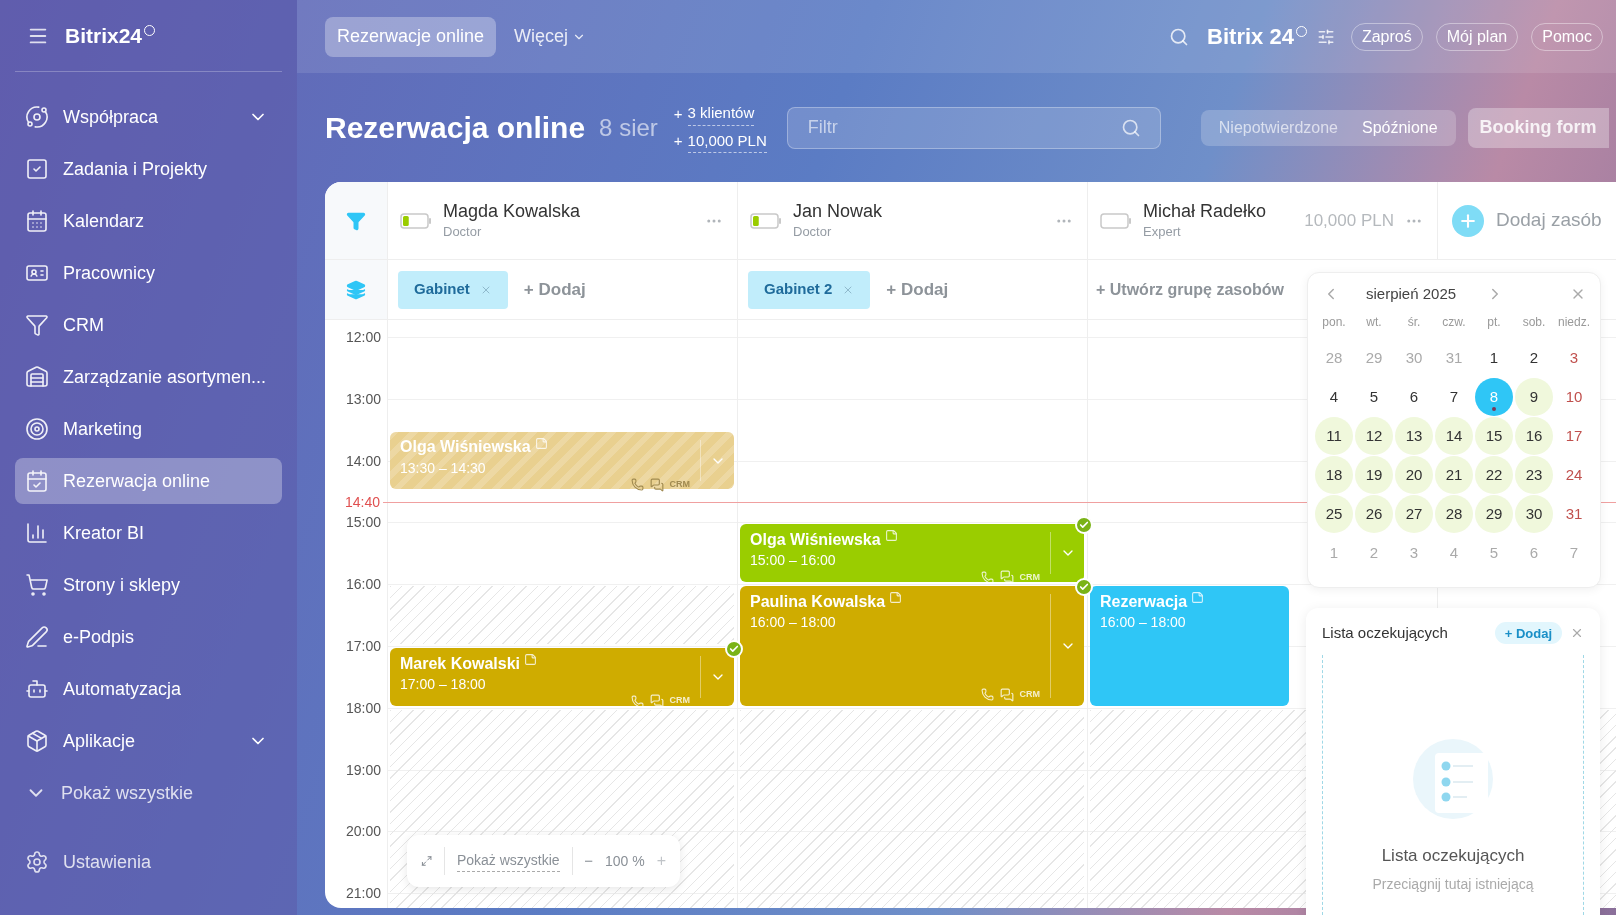 This screenshot has width=1616, height=915. I want to click on resource-header: Michał Radełko Expert 10,000 PLN, so click(1262, 220).